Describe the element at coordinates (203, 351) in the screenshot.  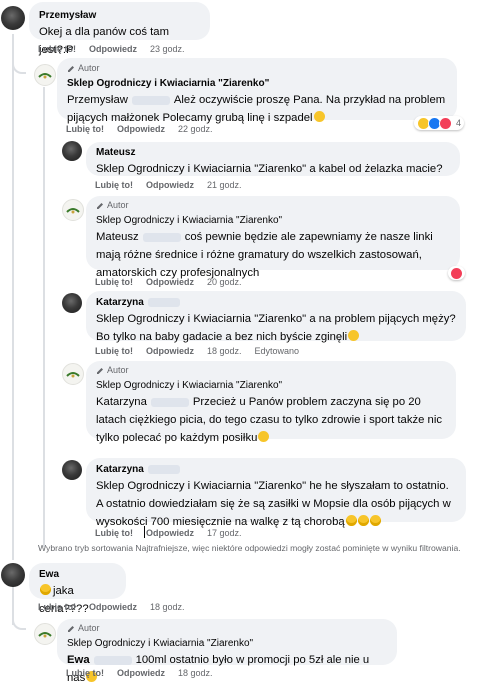
I see `comment-actions: Lubię to! Odpowiedz 18 godz. Edytowano` at that location.